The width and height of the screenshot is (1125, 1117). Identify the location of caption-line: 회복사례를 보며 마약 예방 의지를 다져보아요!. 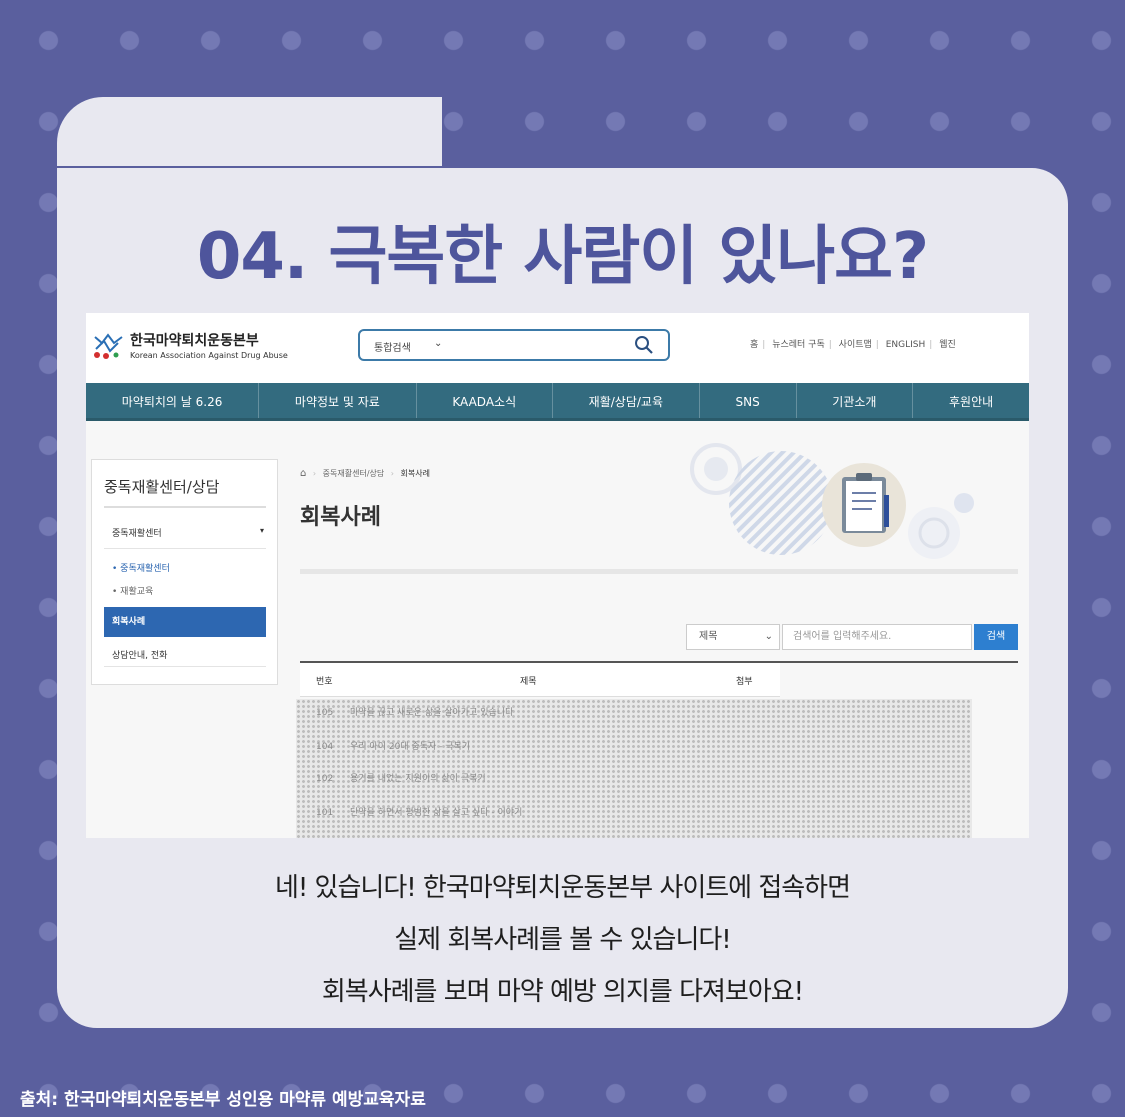
(562, 992).